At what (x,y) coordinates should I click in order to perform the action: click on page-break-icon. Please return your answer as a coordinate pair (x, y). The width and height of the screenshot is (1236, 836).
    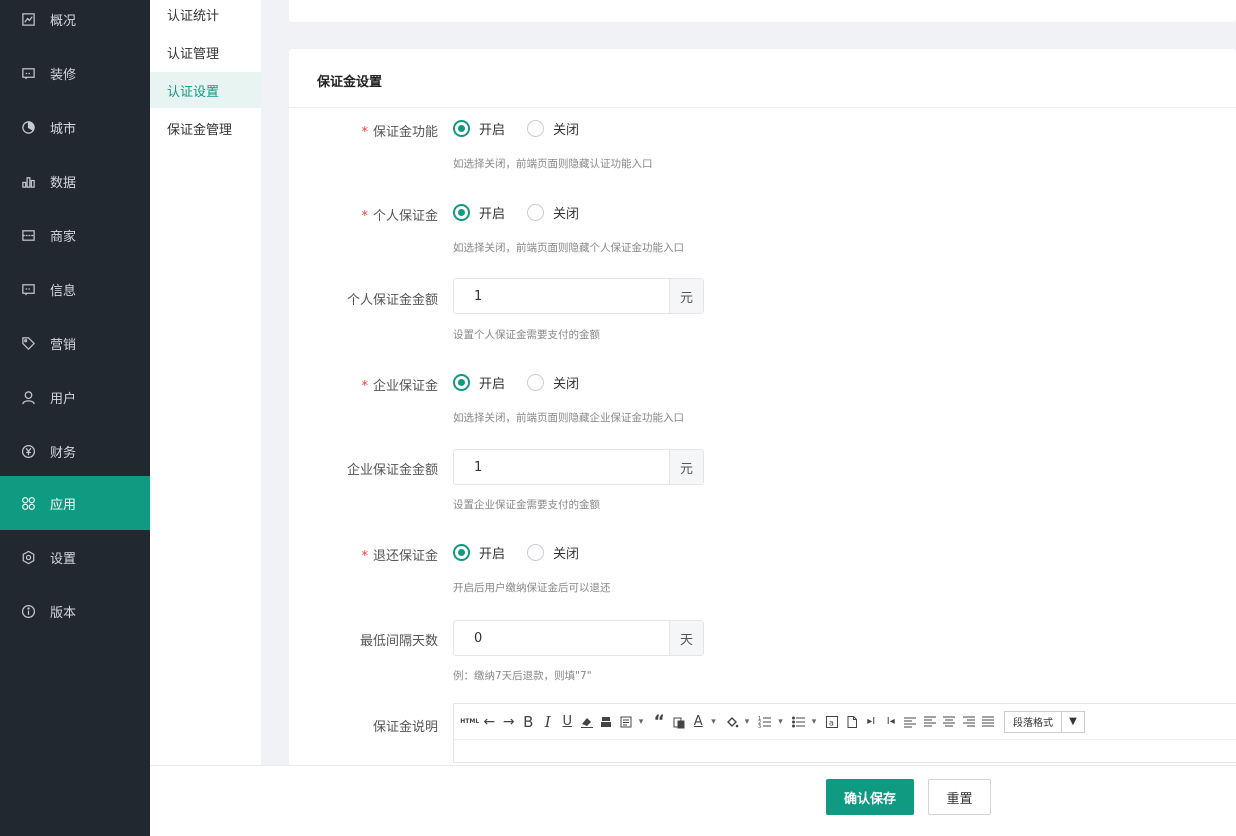
    Looking at the image, I should click on (852, 722).